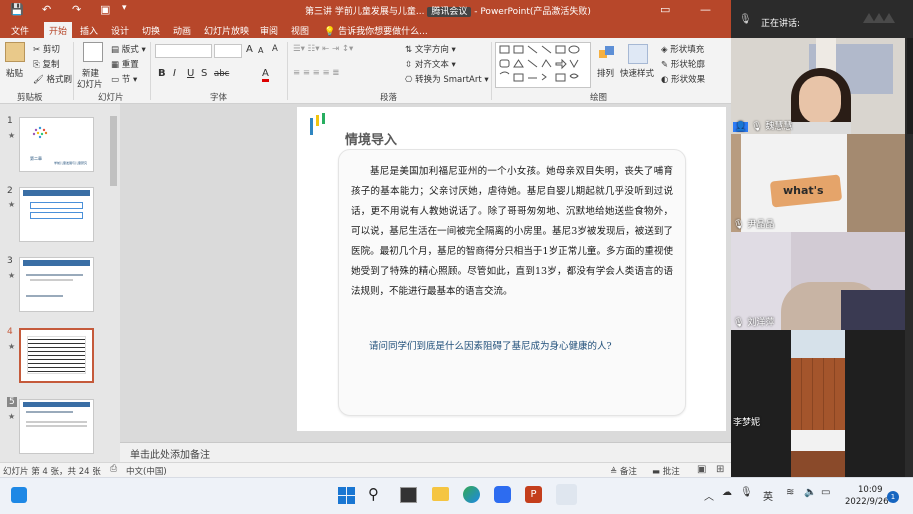 Image resolution: width=913 pixels, height=514 pixels. I want to click on shrink-font-button: A, so click(260, 50).